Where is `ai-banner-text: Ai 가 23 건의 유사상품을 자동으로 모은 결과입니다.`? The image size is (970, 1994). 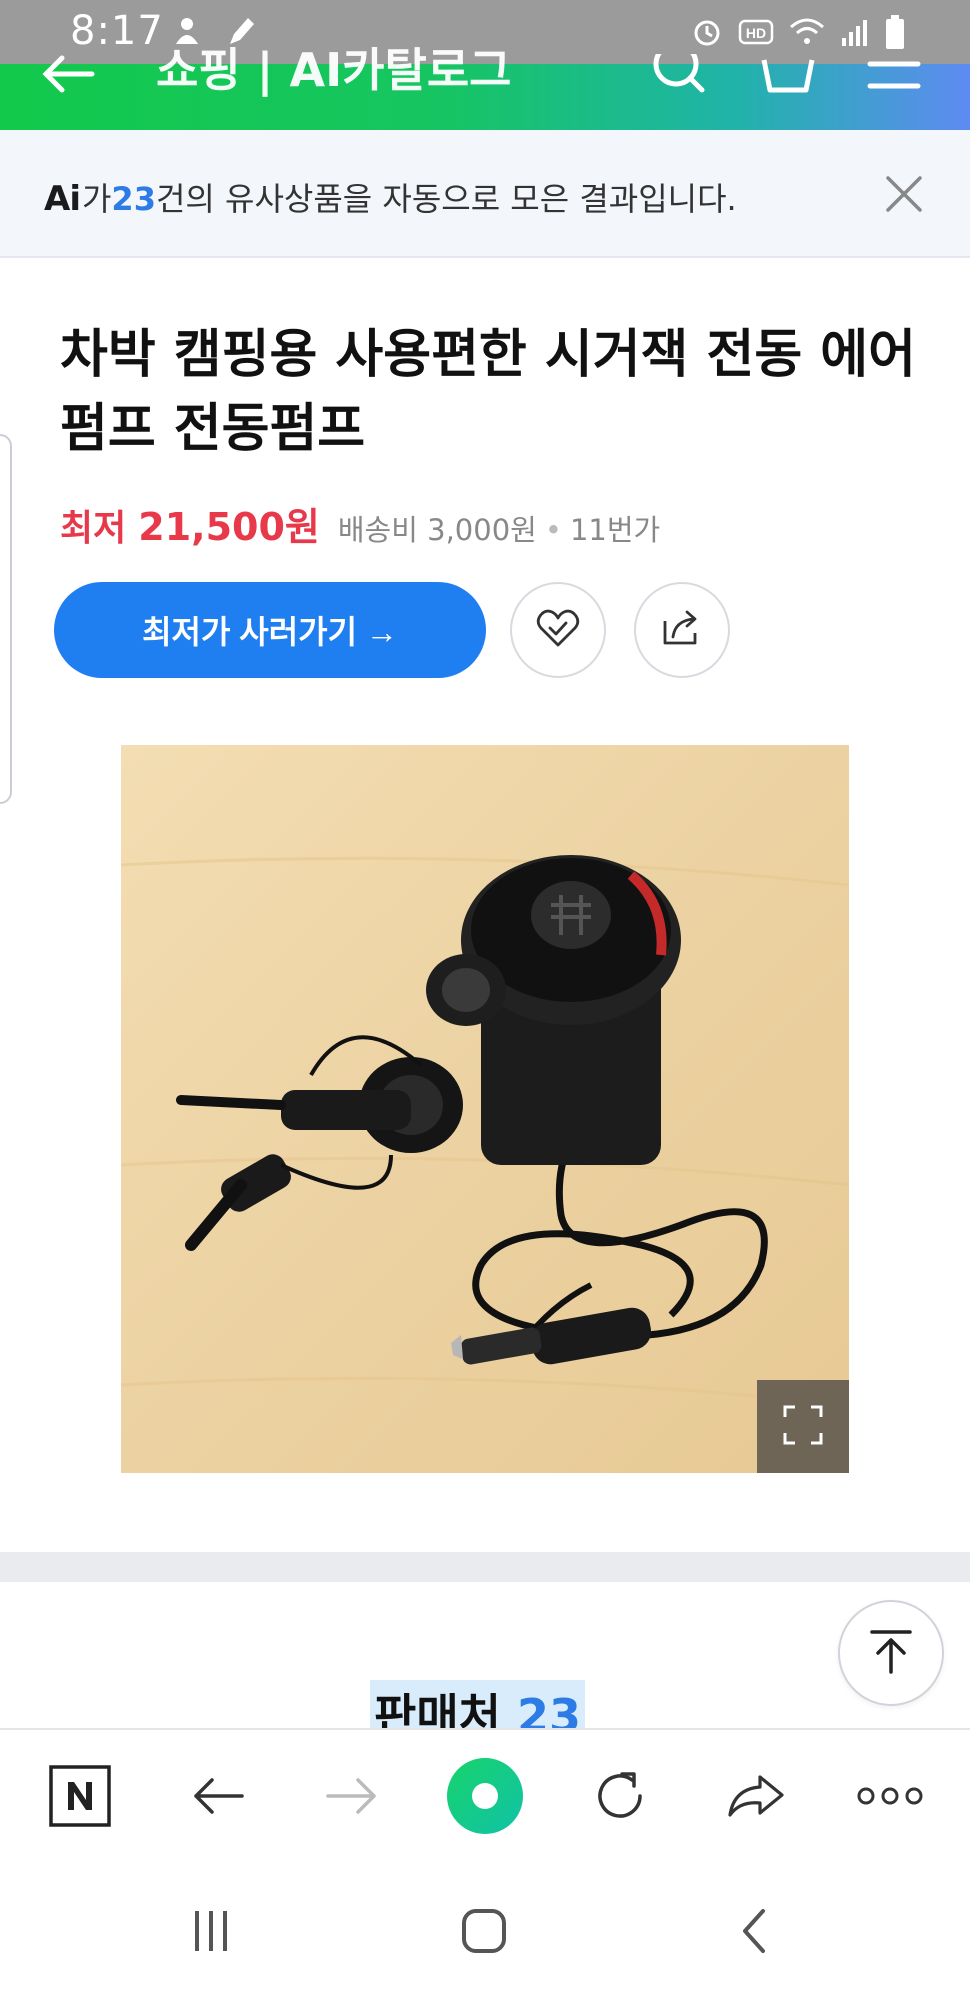
ai-banner-text: Ai 가 23 건의 유사상품을 자동으로 모은 결과입니다. is located at coordinates (390, 197).